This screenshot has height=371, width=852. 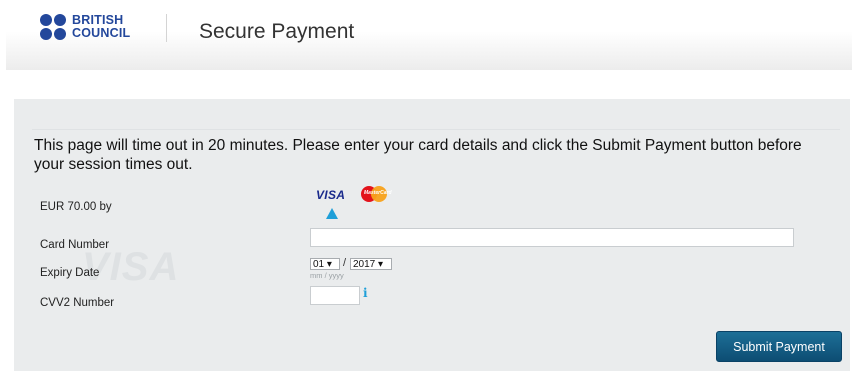 What do you see at coordinates (166, 28) in the screenshot?
I see `header-divider` at bounding box center [166, 28].